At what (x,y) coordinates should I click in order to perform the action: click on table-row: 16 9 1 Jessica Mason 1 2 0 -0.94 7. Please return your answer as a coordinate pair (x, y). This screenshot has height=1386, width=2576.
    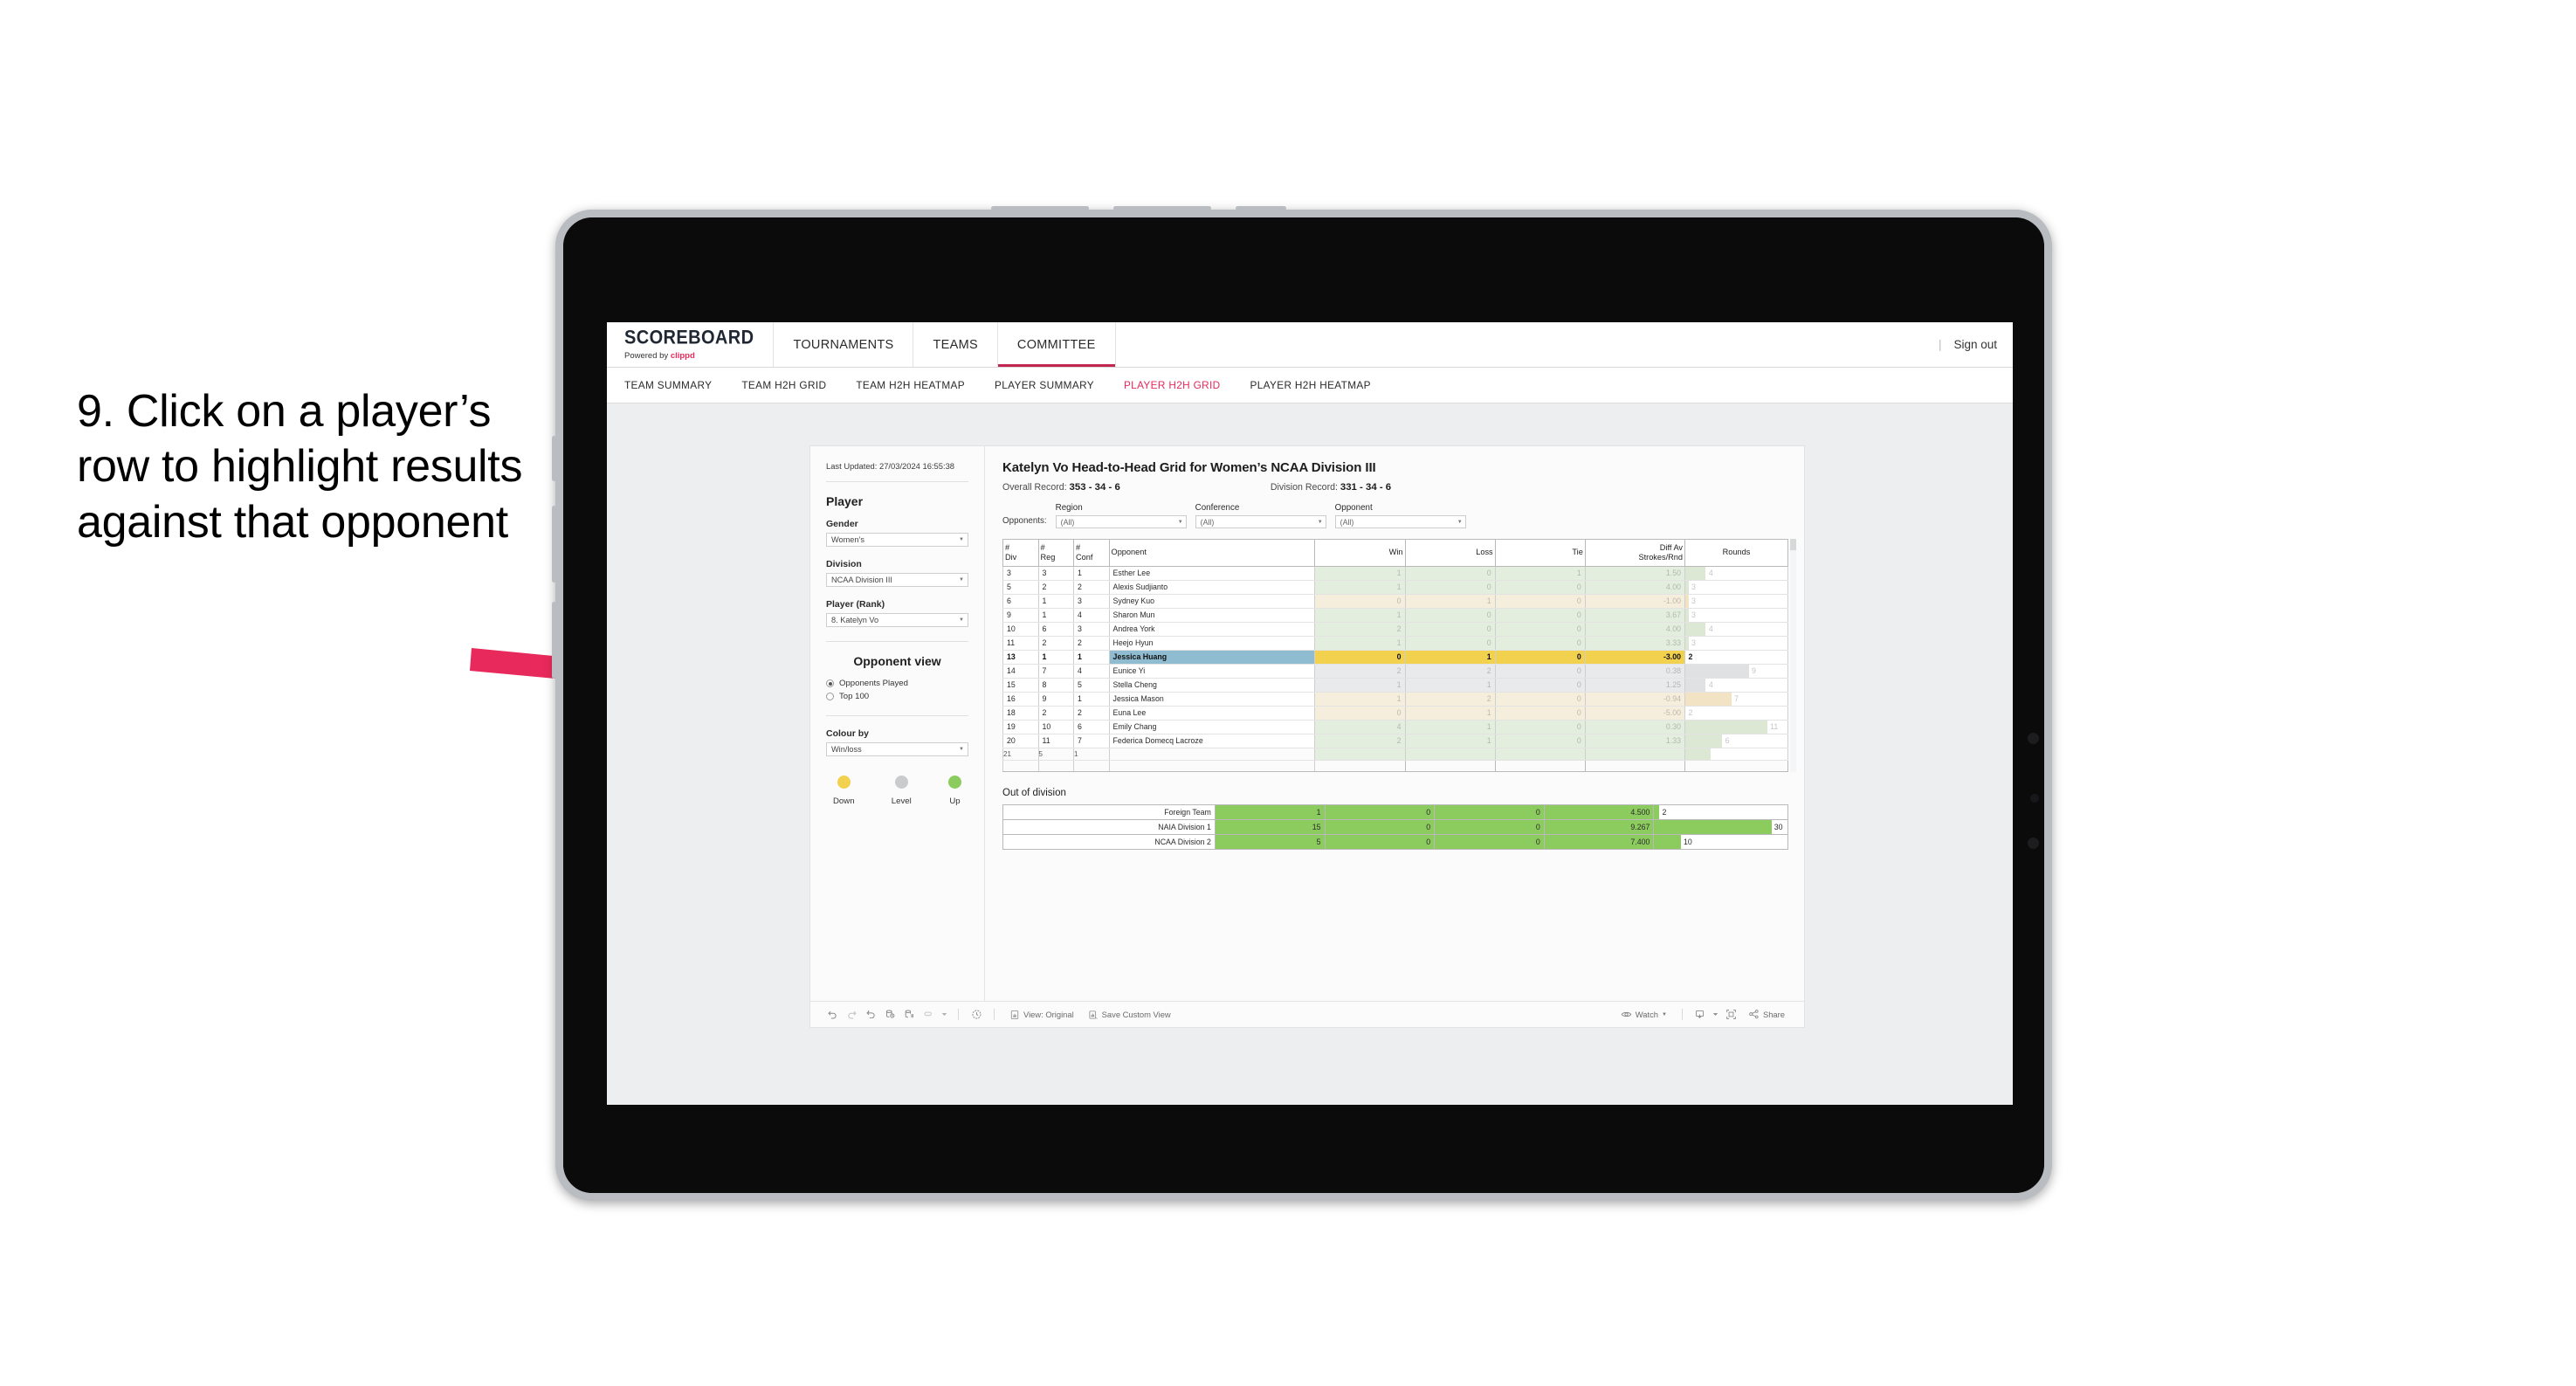
    Looking at the image, I should click on (1395, 699).